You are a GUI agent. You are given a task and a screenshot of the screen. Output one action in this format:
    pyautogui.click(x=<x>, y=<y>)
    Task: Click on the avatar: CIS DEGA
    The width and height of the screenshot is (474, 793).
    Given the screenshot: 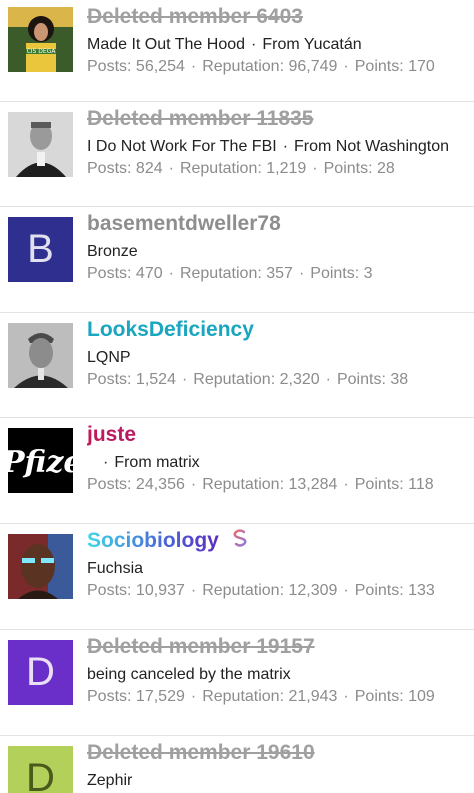 What is the action you would take?
    pyautogui.click(x=40, y=39)
    